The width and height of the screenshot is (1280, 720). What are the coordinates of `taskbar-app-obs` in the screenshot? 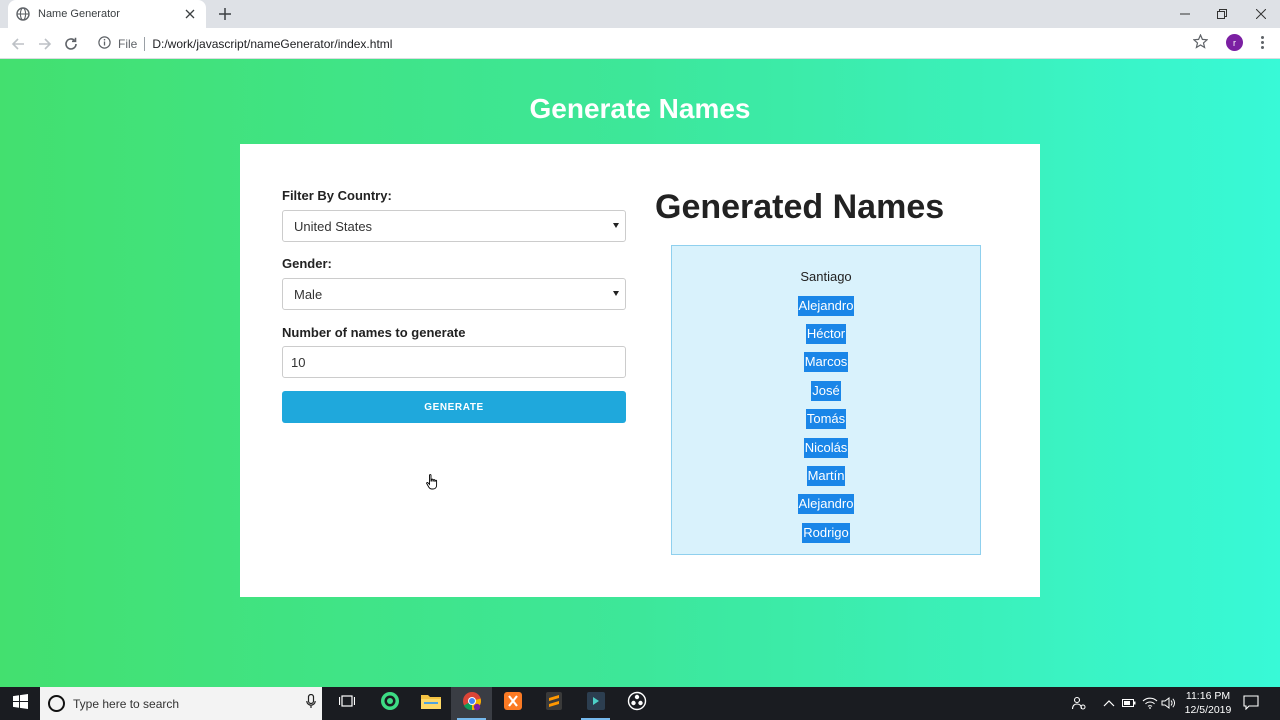 It's located at (636, 703).